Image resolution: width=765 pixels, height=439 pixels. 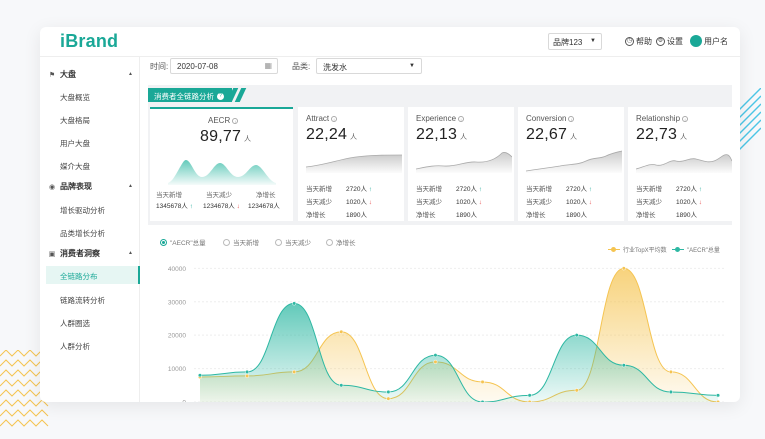 What do you see at coordinates (449, 188) in the screenshot?
I see `metric-row: 当天新增 2720人 ↑` at bounding box center [449, 188].